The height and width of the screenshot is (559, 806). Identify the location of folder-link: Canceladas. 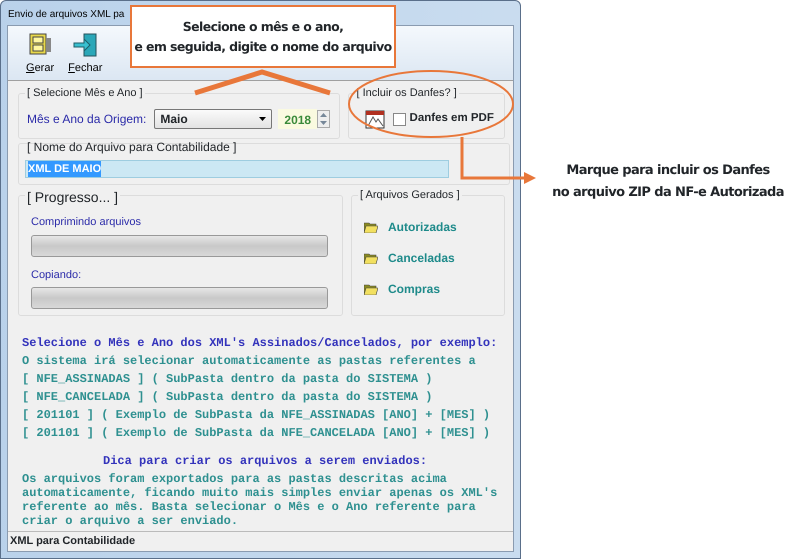
(421, 258).